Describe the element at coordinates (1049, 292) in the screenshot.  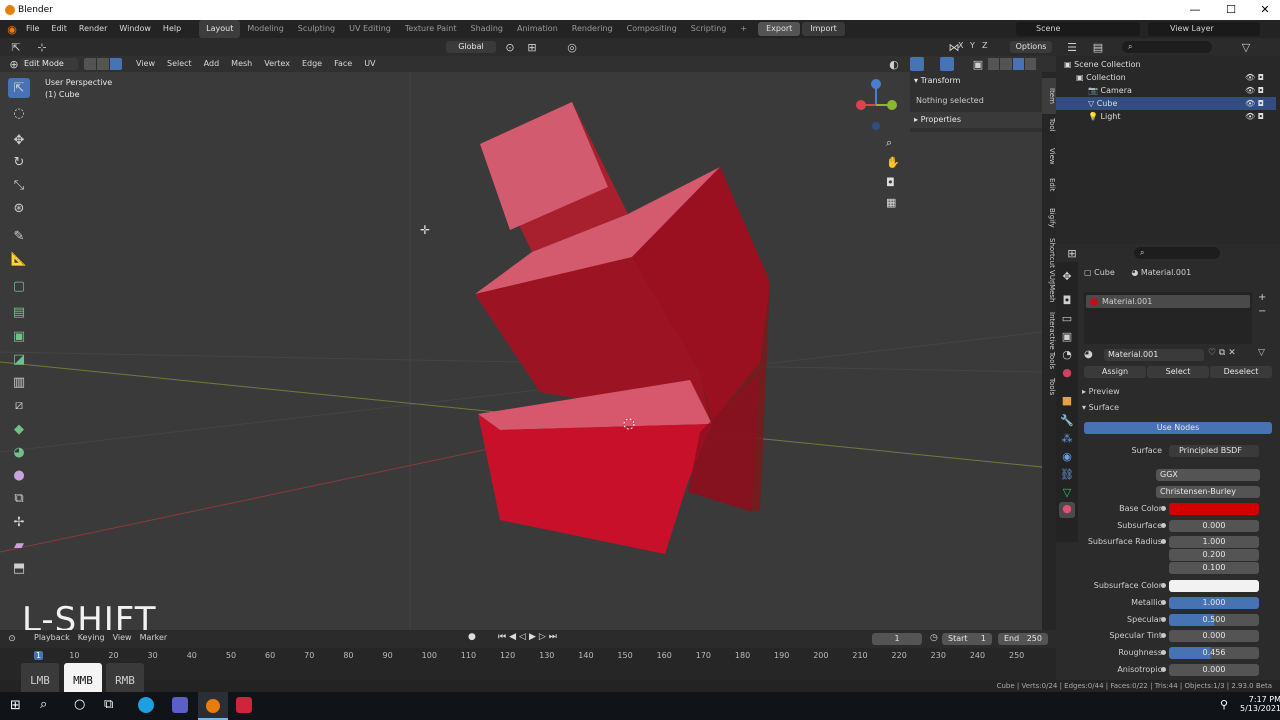
I see `tab-jmesh: JMesh` at that location.